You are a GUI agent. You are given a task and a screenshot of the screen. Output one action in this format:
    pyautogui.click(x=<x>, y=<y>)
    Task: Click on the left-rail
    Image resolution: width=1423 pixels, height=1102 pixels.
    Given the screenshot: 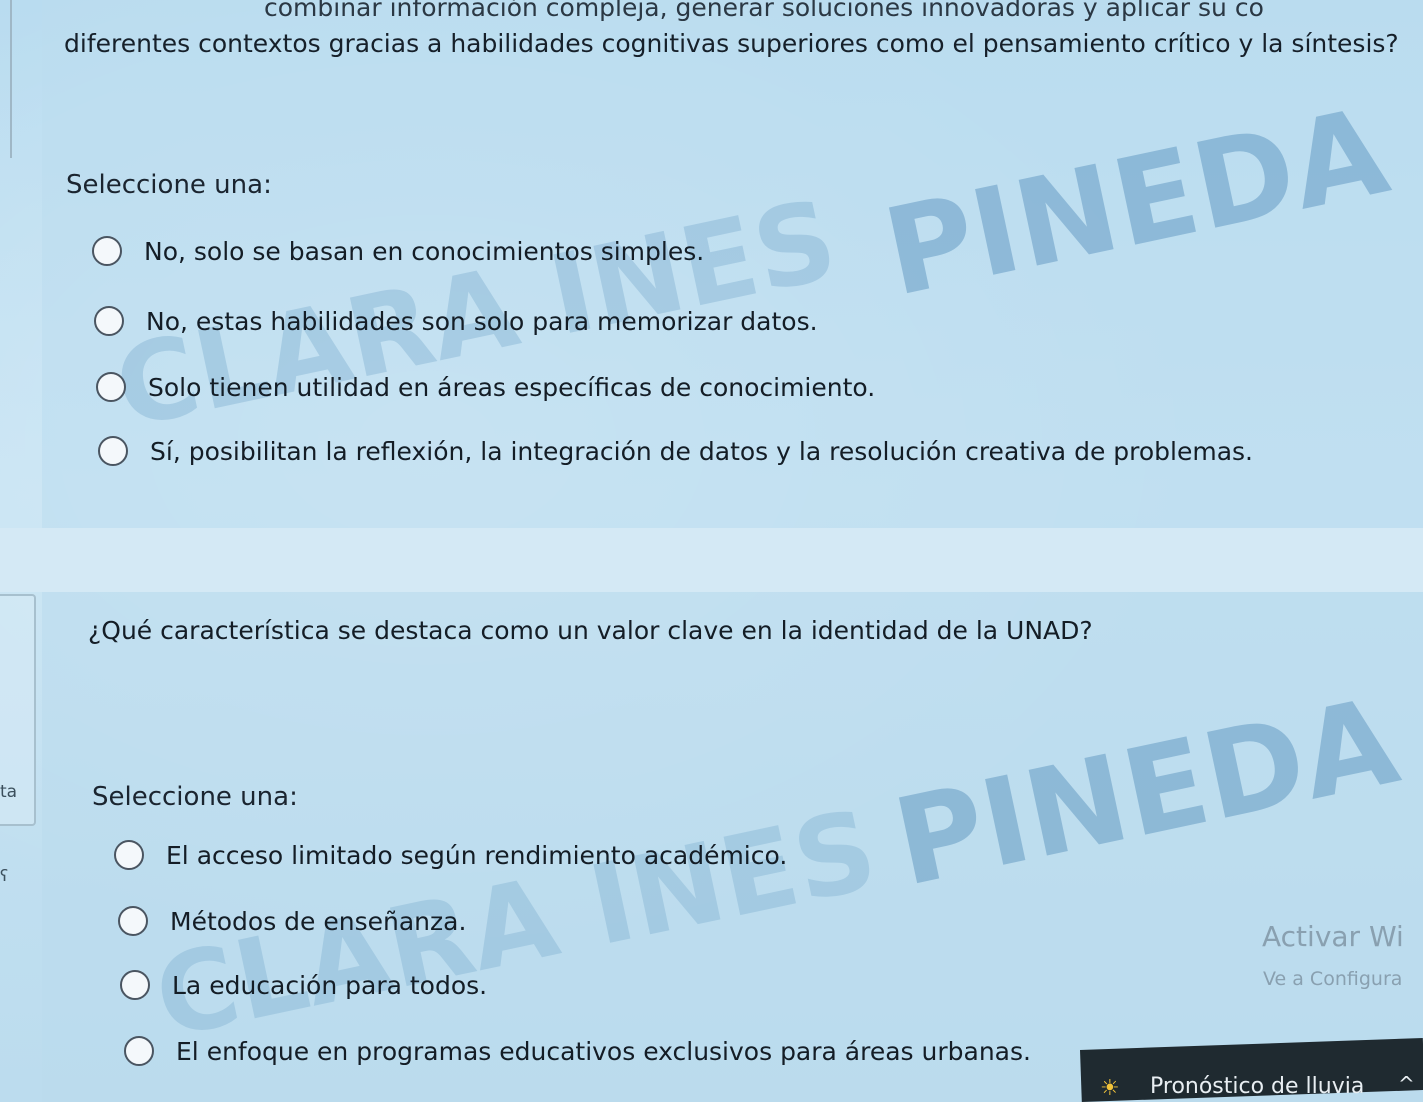 What is the action you would take?
    pyautogui.click(x=6, y=79)
    